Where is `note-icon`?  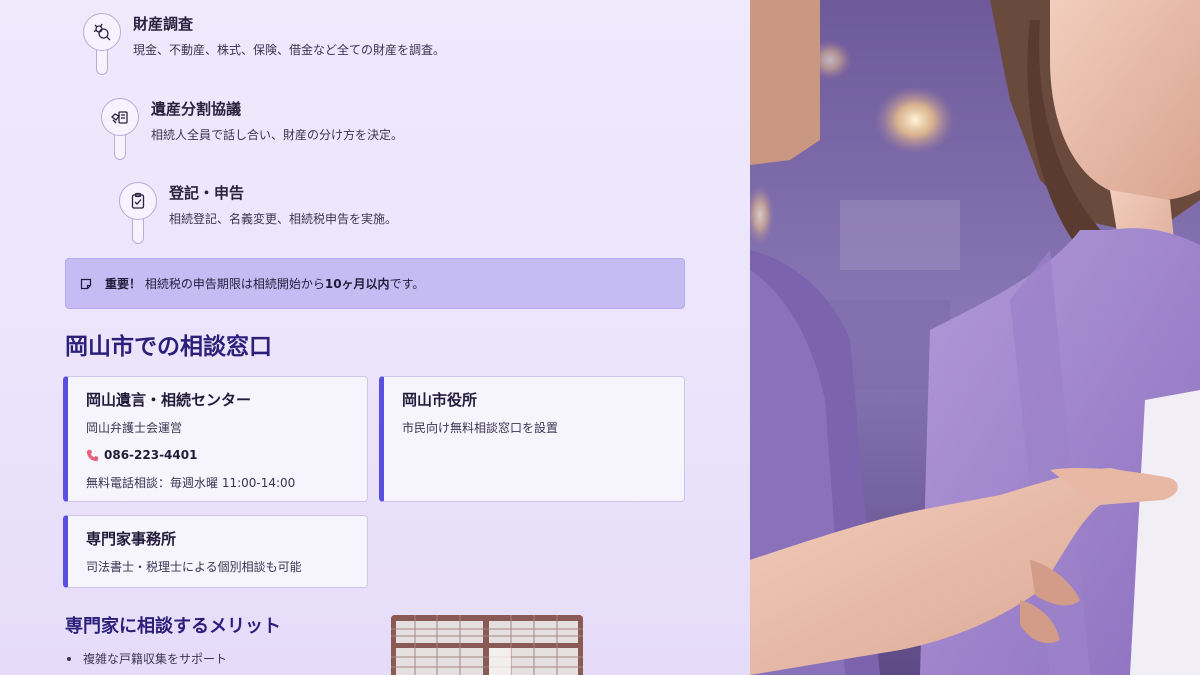
note-icon is located at coordinates (86, 283).